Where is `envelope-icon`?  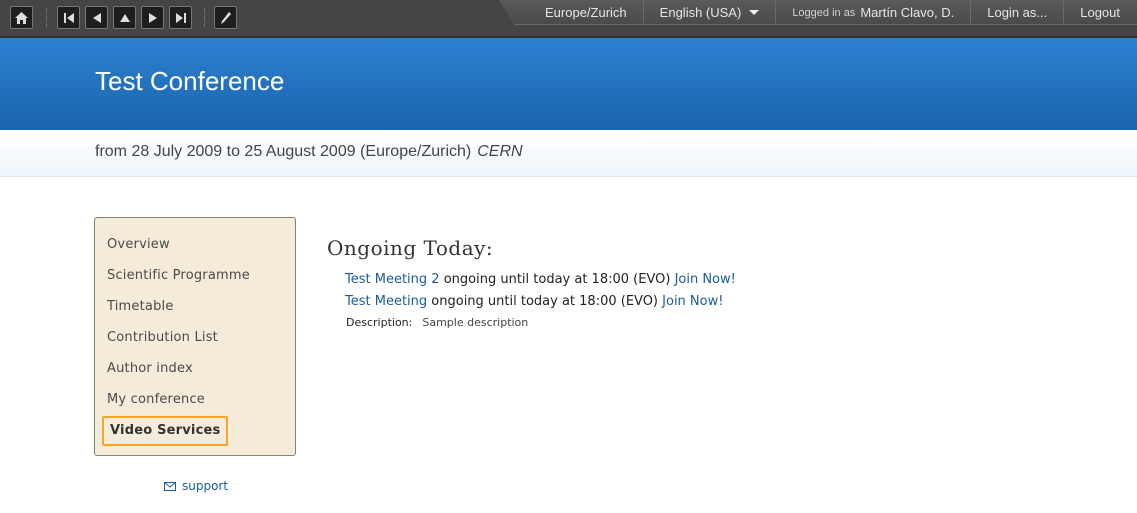 envelope-icon is located at coordinates (170, 486).